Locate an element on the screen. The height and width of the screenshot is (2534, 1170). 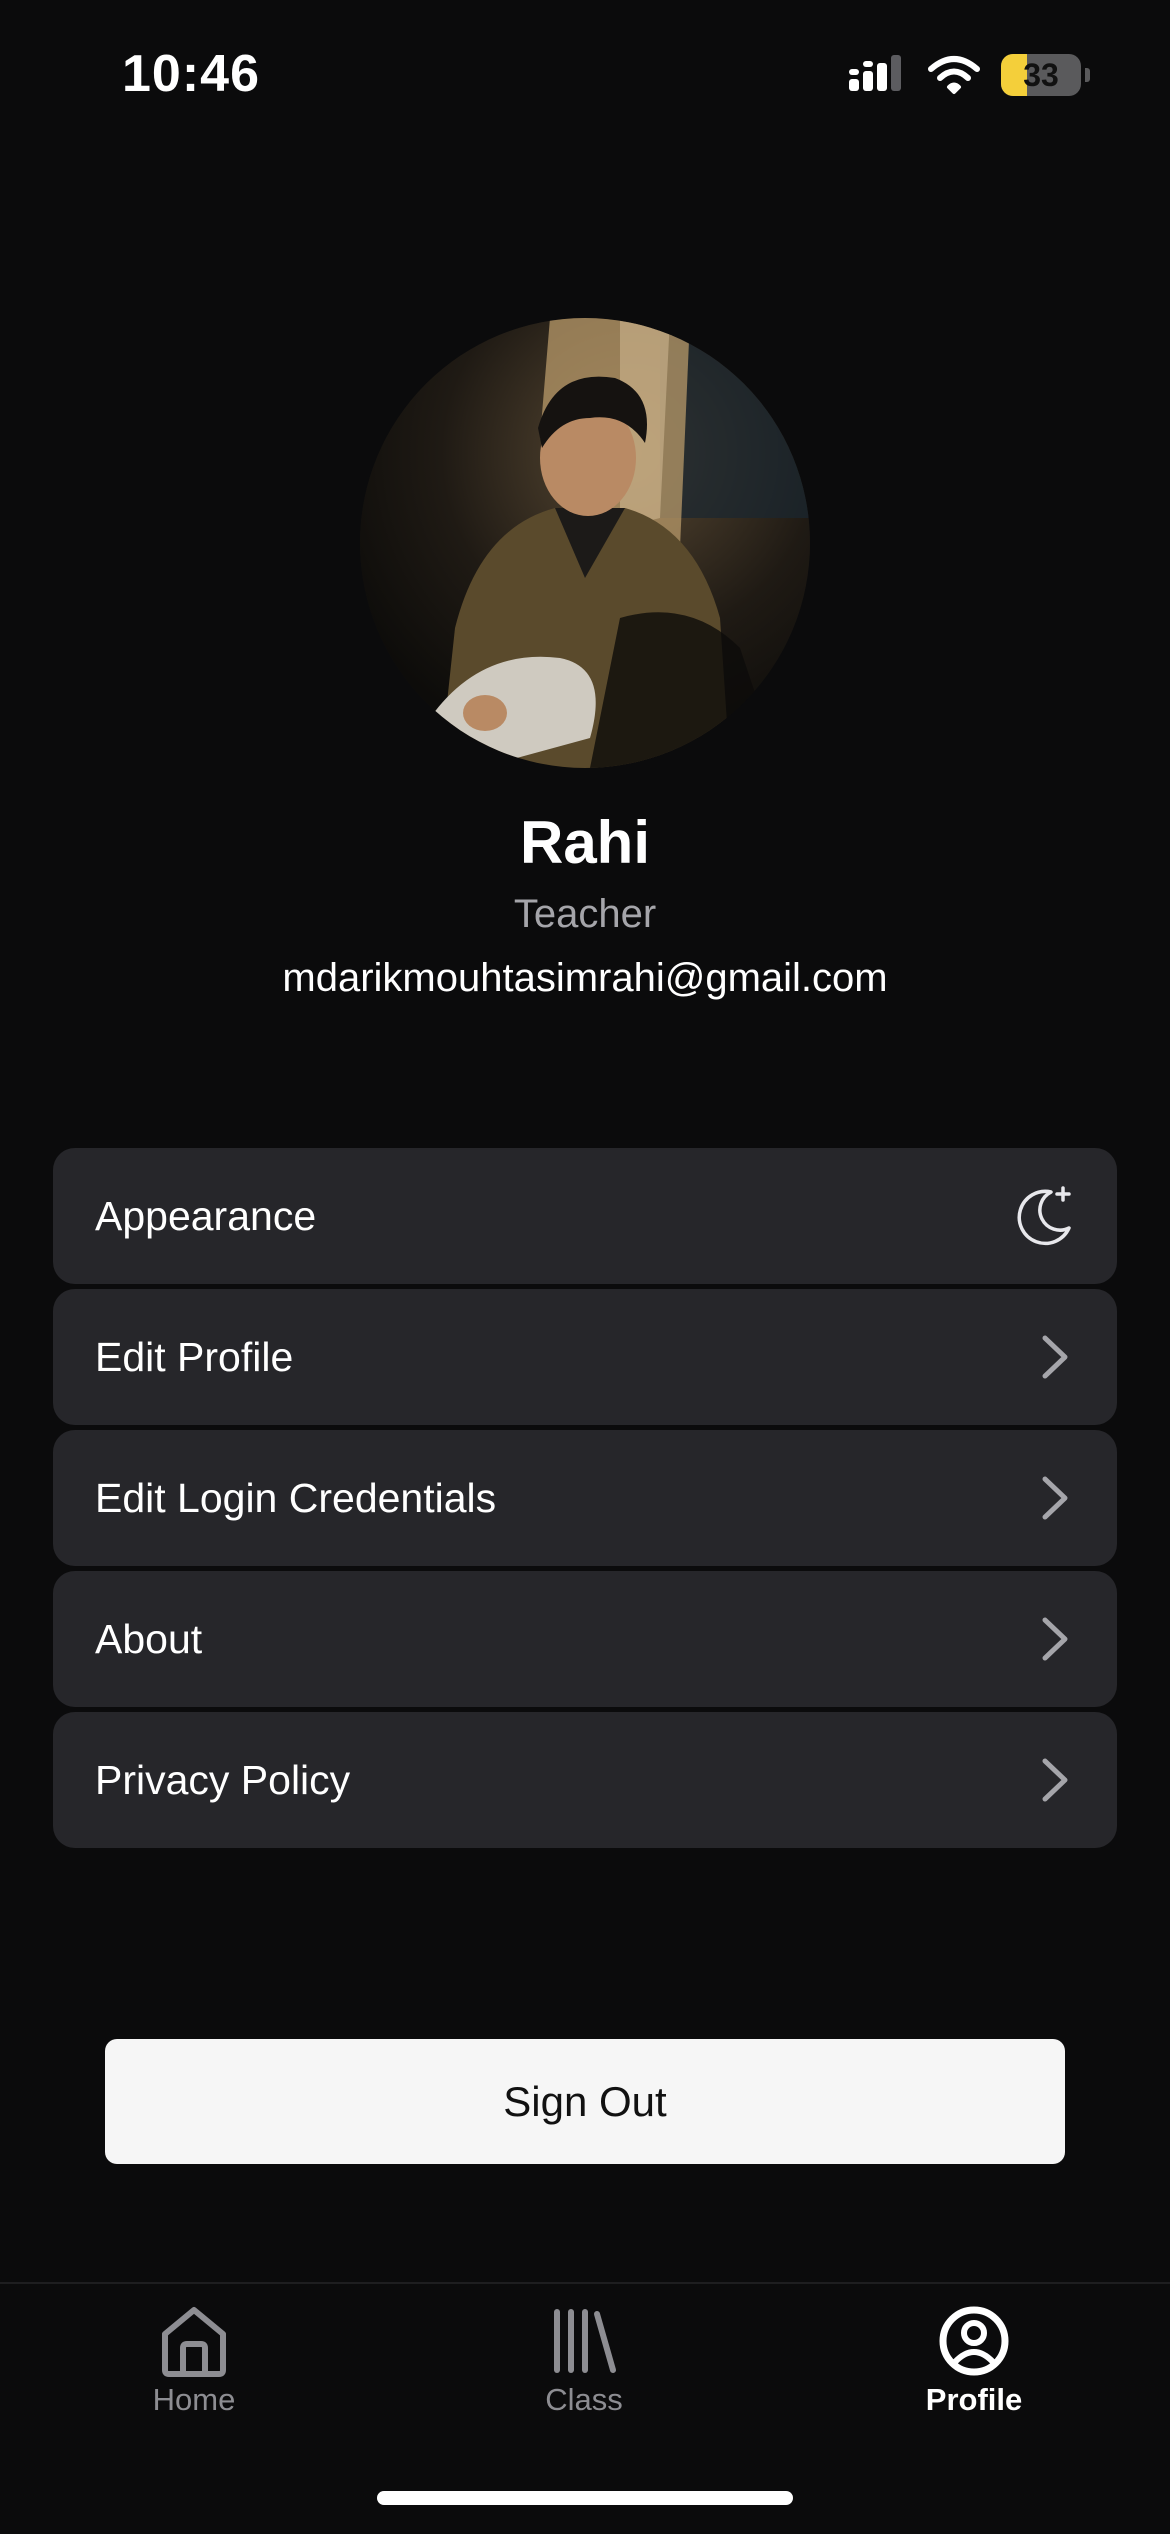
menu-item-label: Appearance is located at coordinates (206, 1215).